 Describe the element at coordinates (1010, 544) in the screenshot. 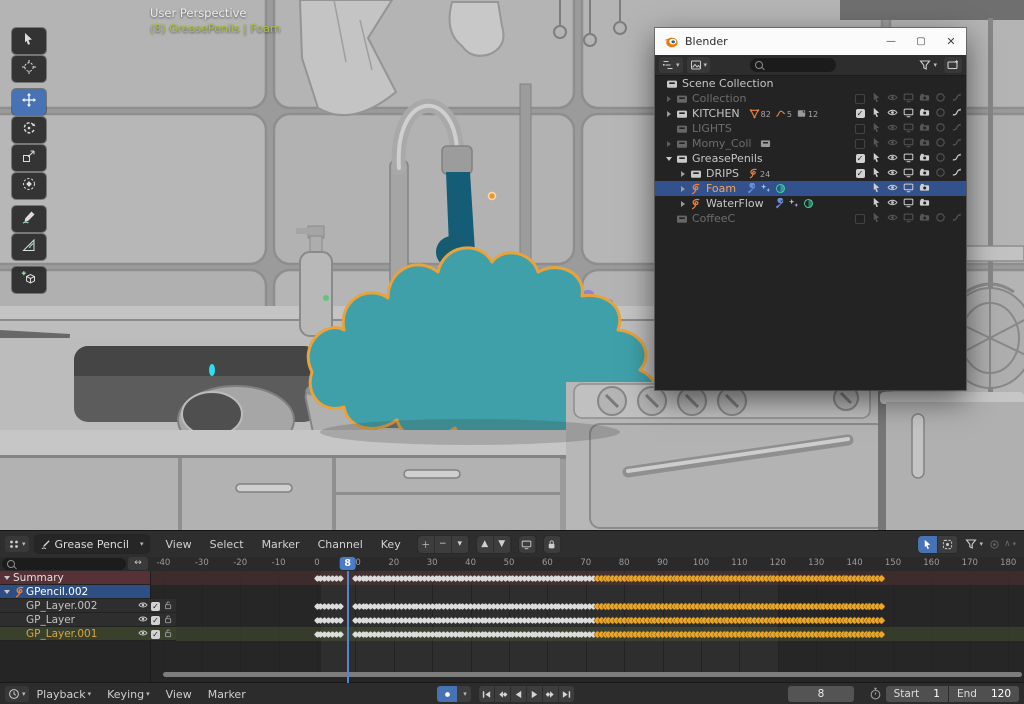

I see `proportional-falloff-dropdown: ∧ ▾` at that location.